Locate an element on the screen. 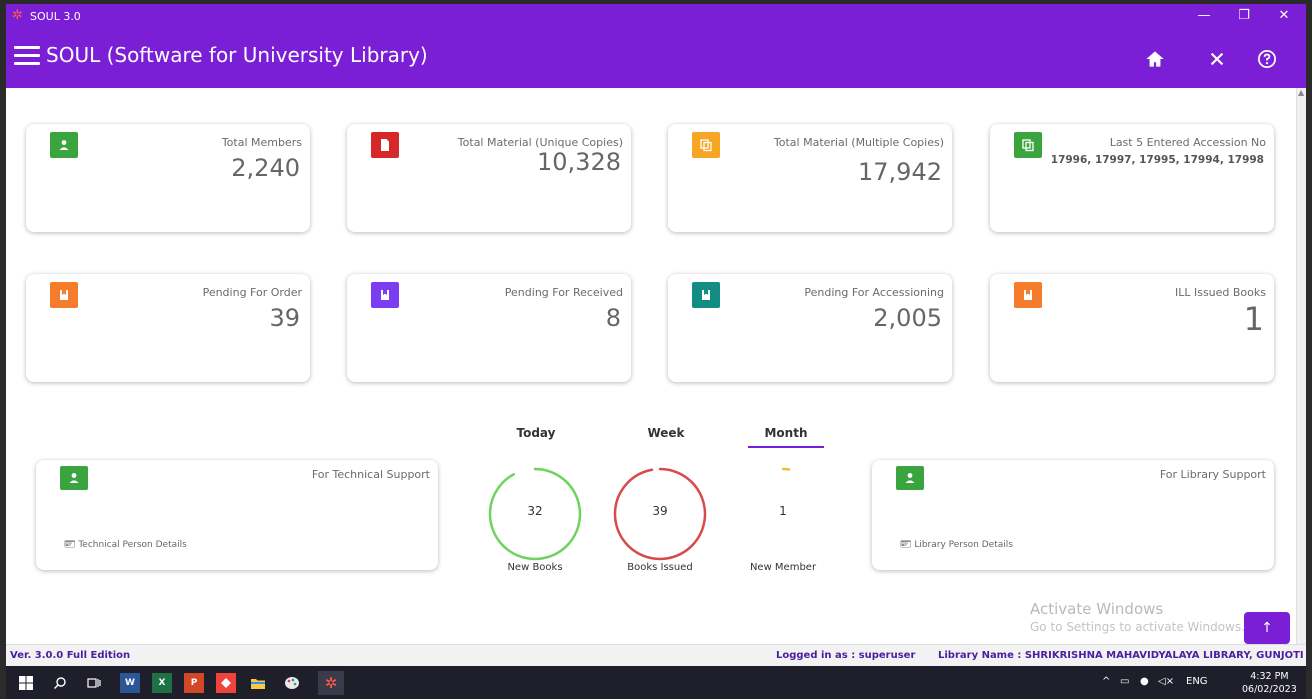 This screenshot has height=699, width=1312. card-label: Total Members is located at coordinates (261, 142).